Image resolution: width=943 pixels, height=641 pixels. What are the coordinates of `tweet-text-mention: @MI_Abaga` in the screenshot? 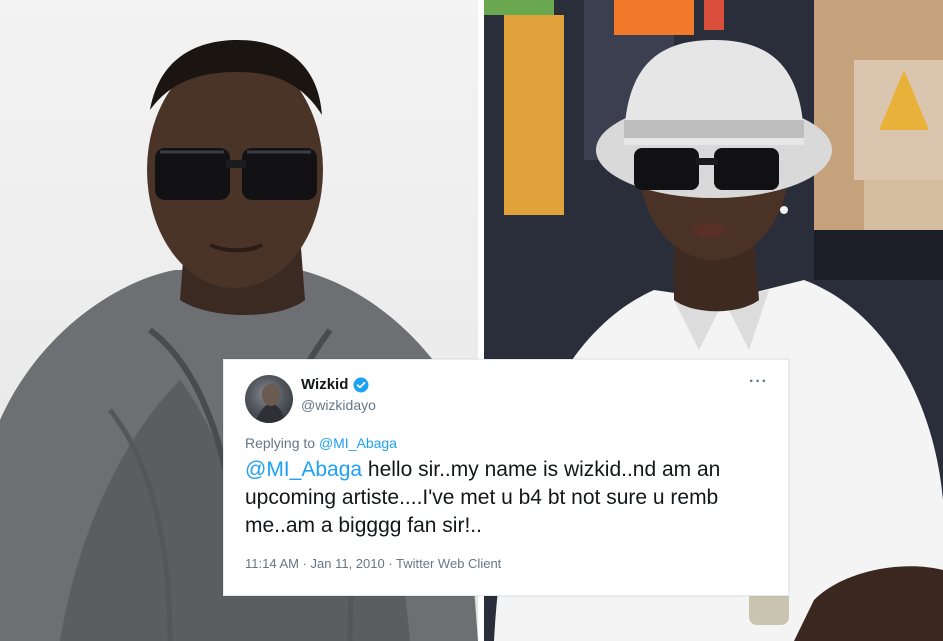 It's located at (303, 469).